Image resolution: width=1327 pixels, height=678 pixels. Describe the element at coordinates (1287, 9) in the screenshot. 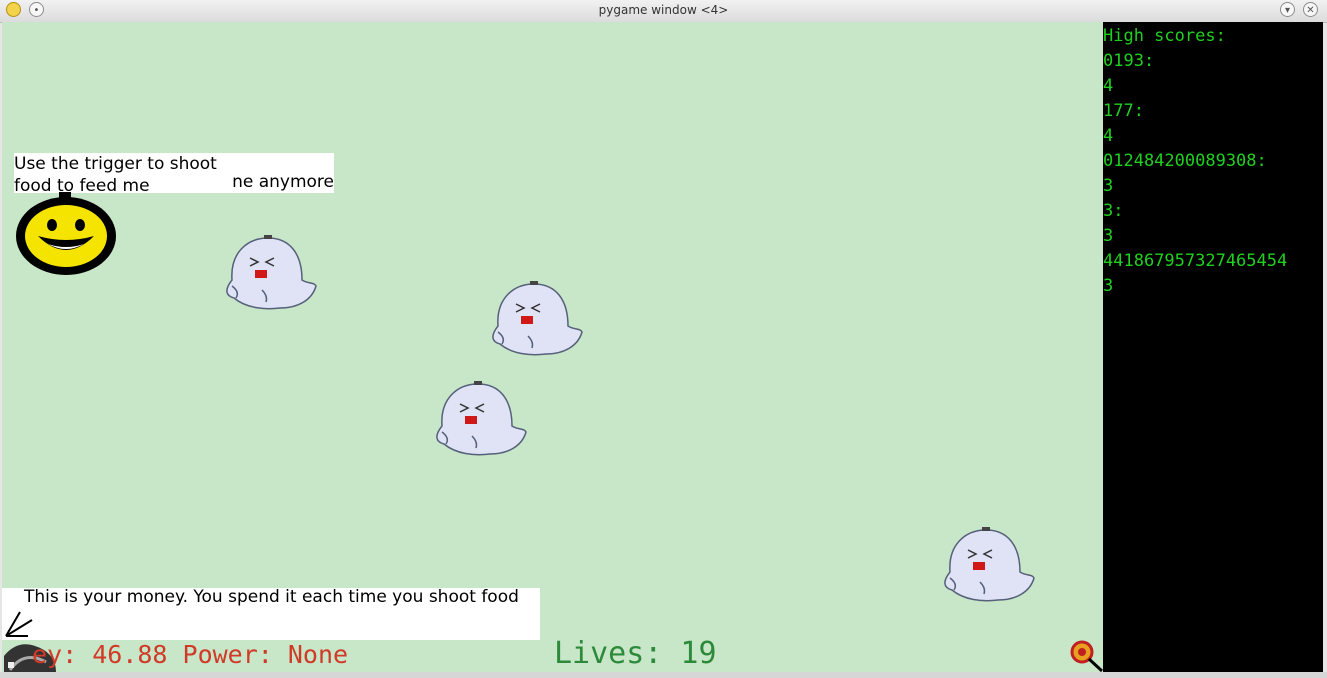

I see `minimize-button: ▾` at that location.